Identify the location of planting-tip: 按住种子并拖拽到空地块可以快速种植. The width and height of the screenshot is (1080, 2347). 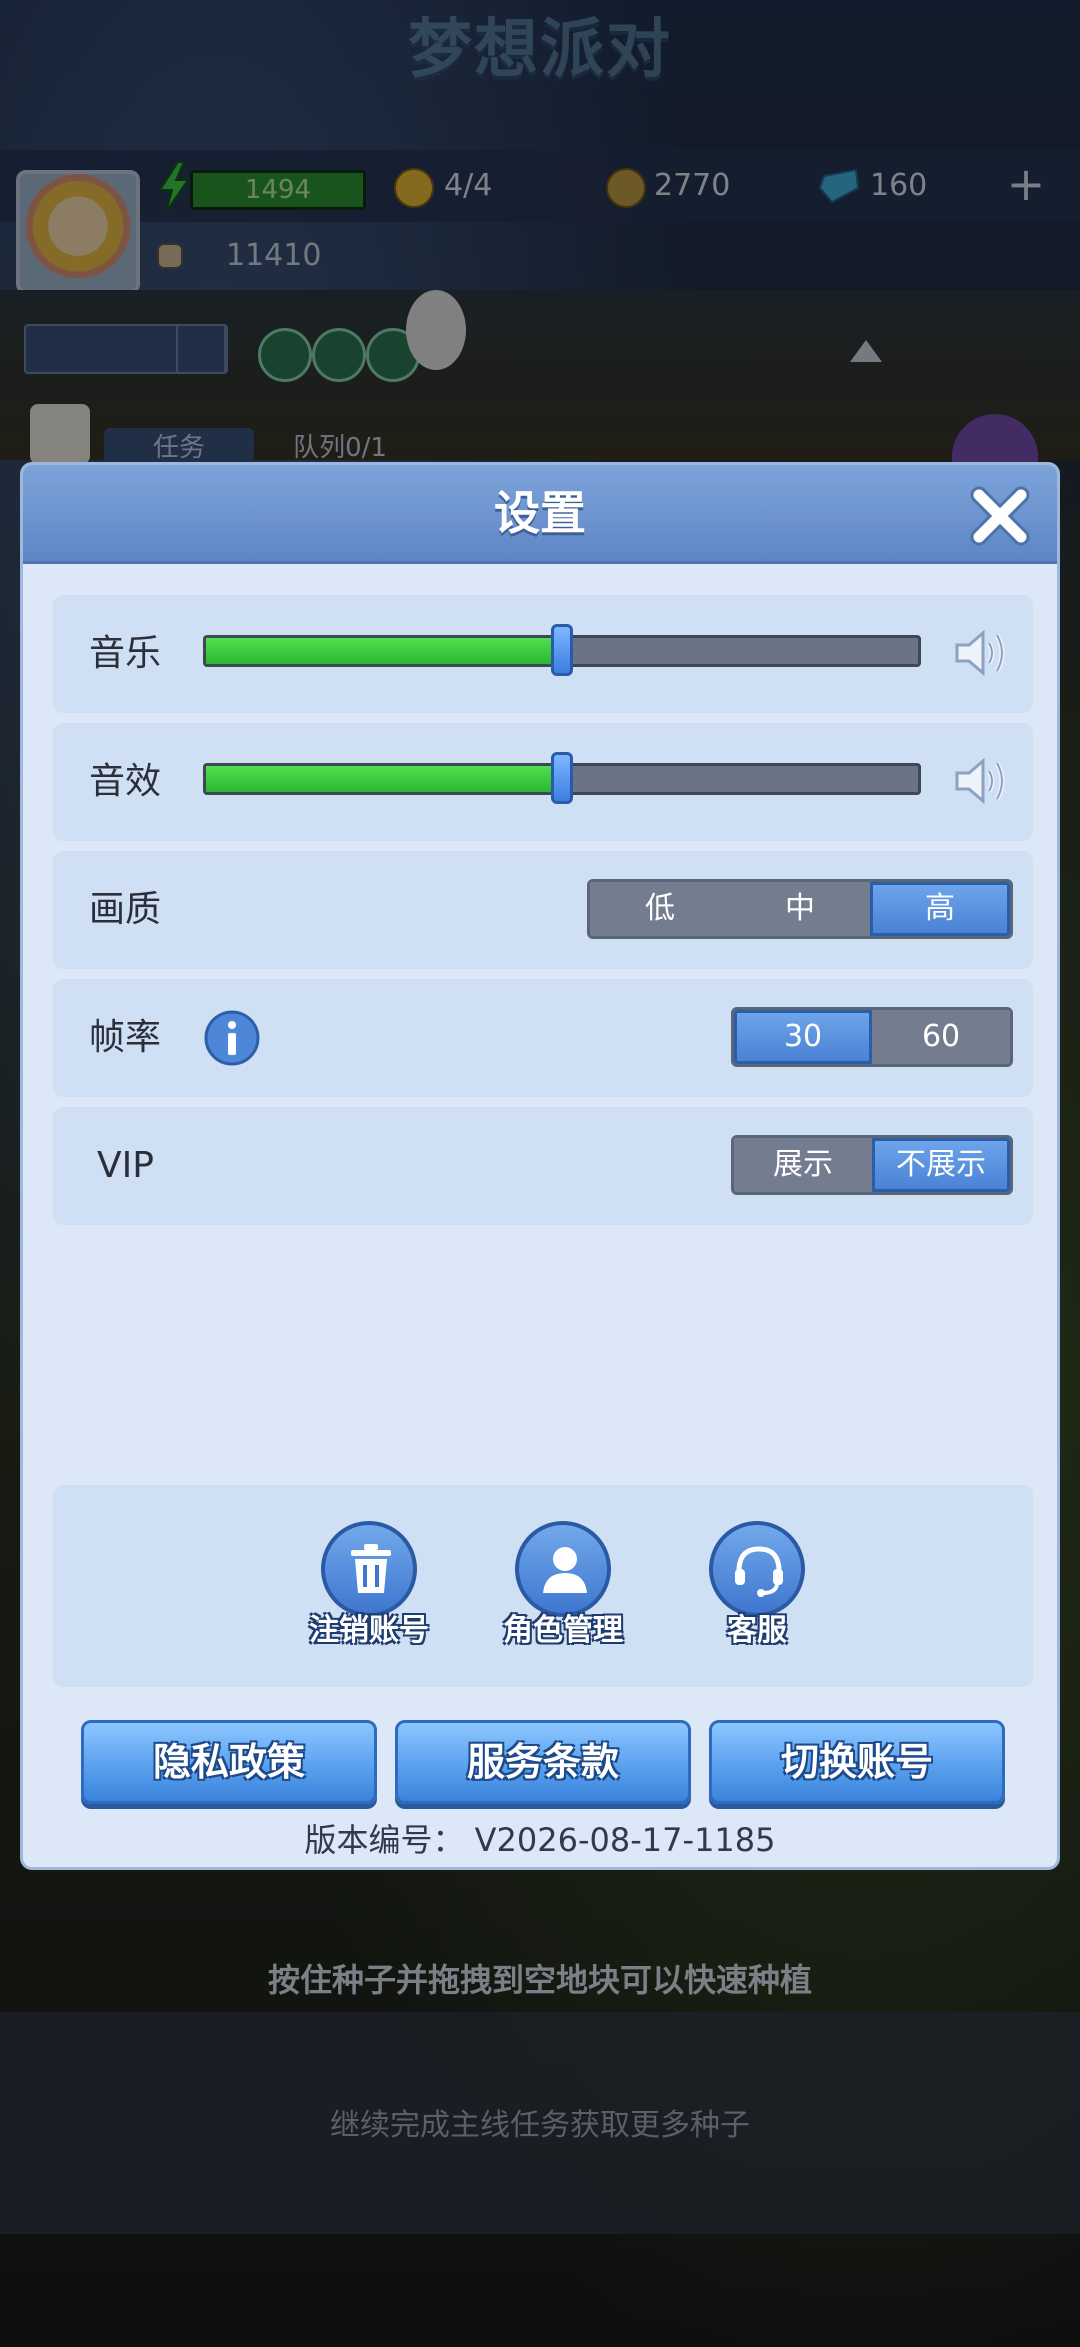
(539, 1980).